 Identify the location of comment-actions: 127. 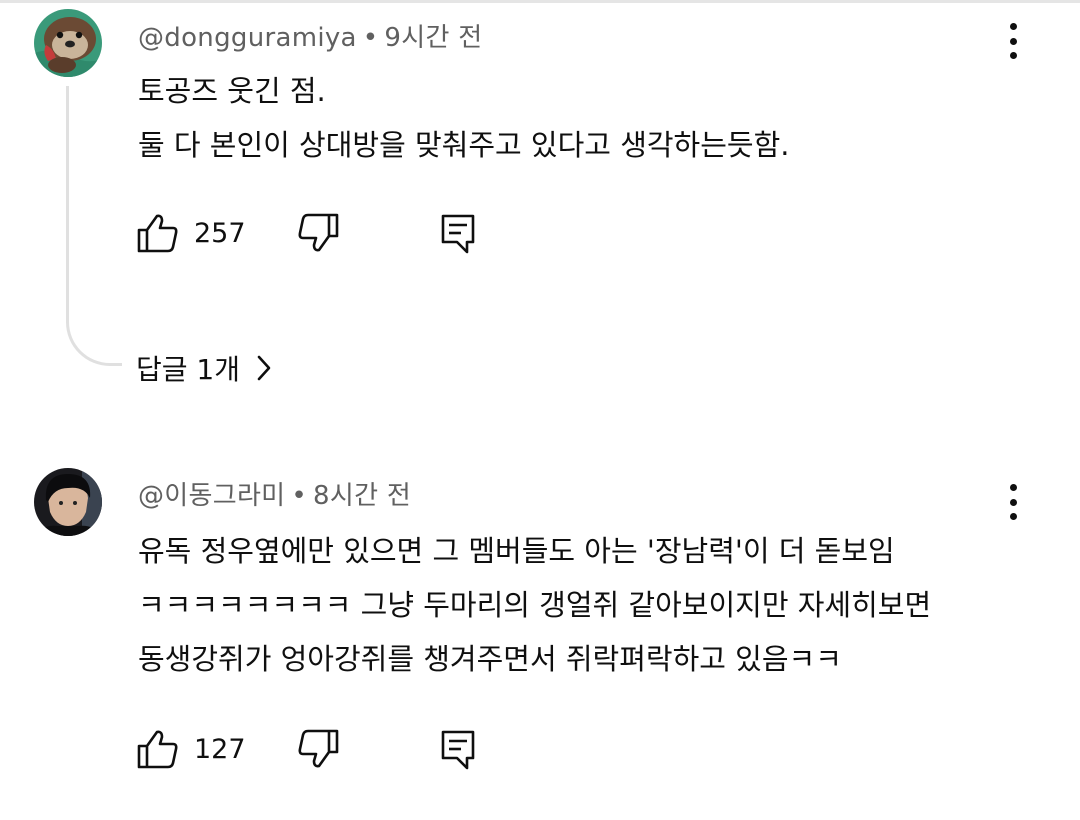
(336, 750).